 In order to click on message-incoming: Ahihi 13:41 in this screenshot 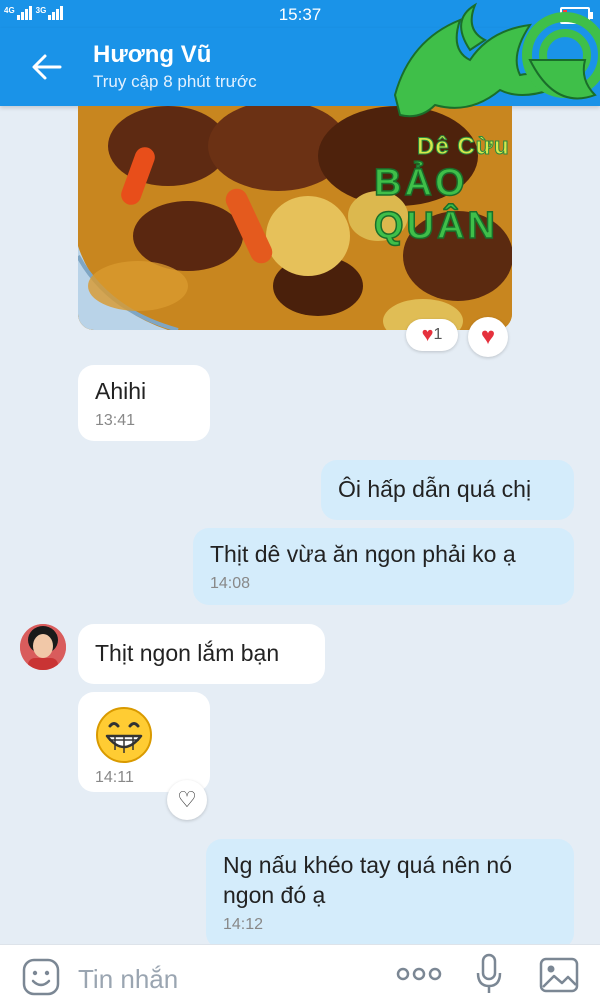, I will do `click(144, 403)`.